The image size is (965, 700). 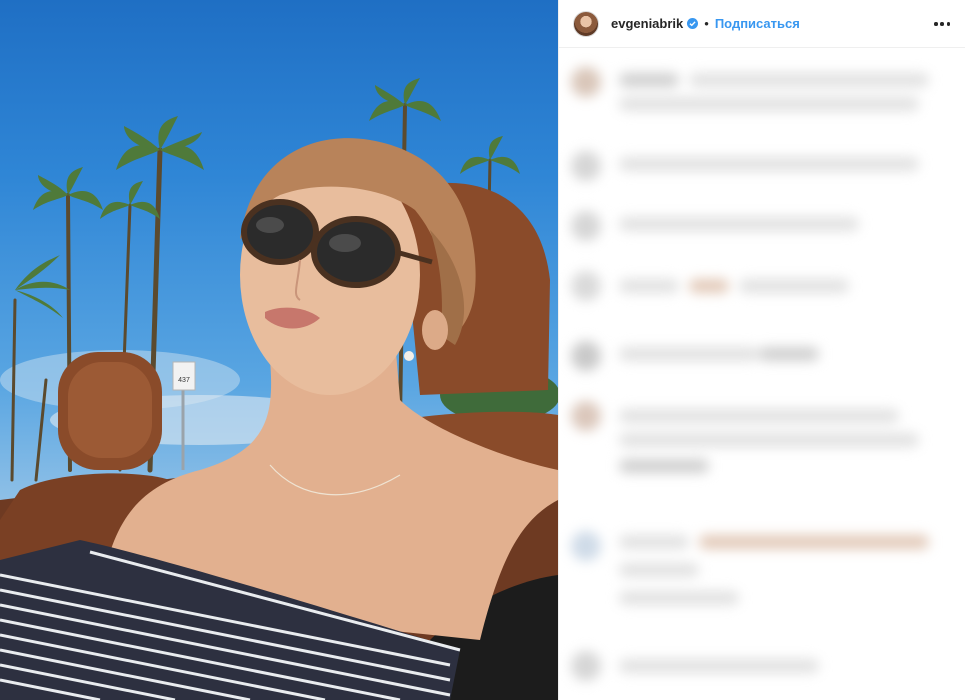 I want to click on follow-button: Подписаться, so click(x=757, y=23).